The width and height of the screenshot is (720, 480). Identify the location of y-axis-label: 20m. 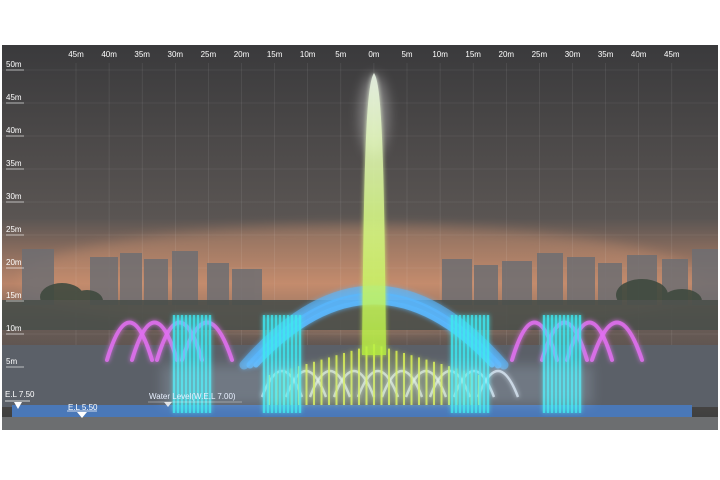
(14, 262).